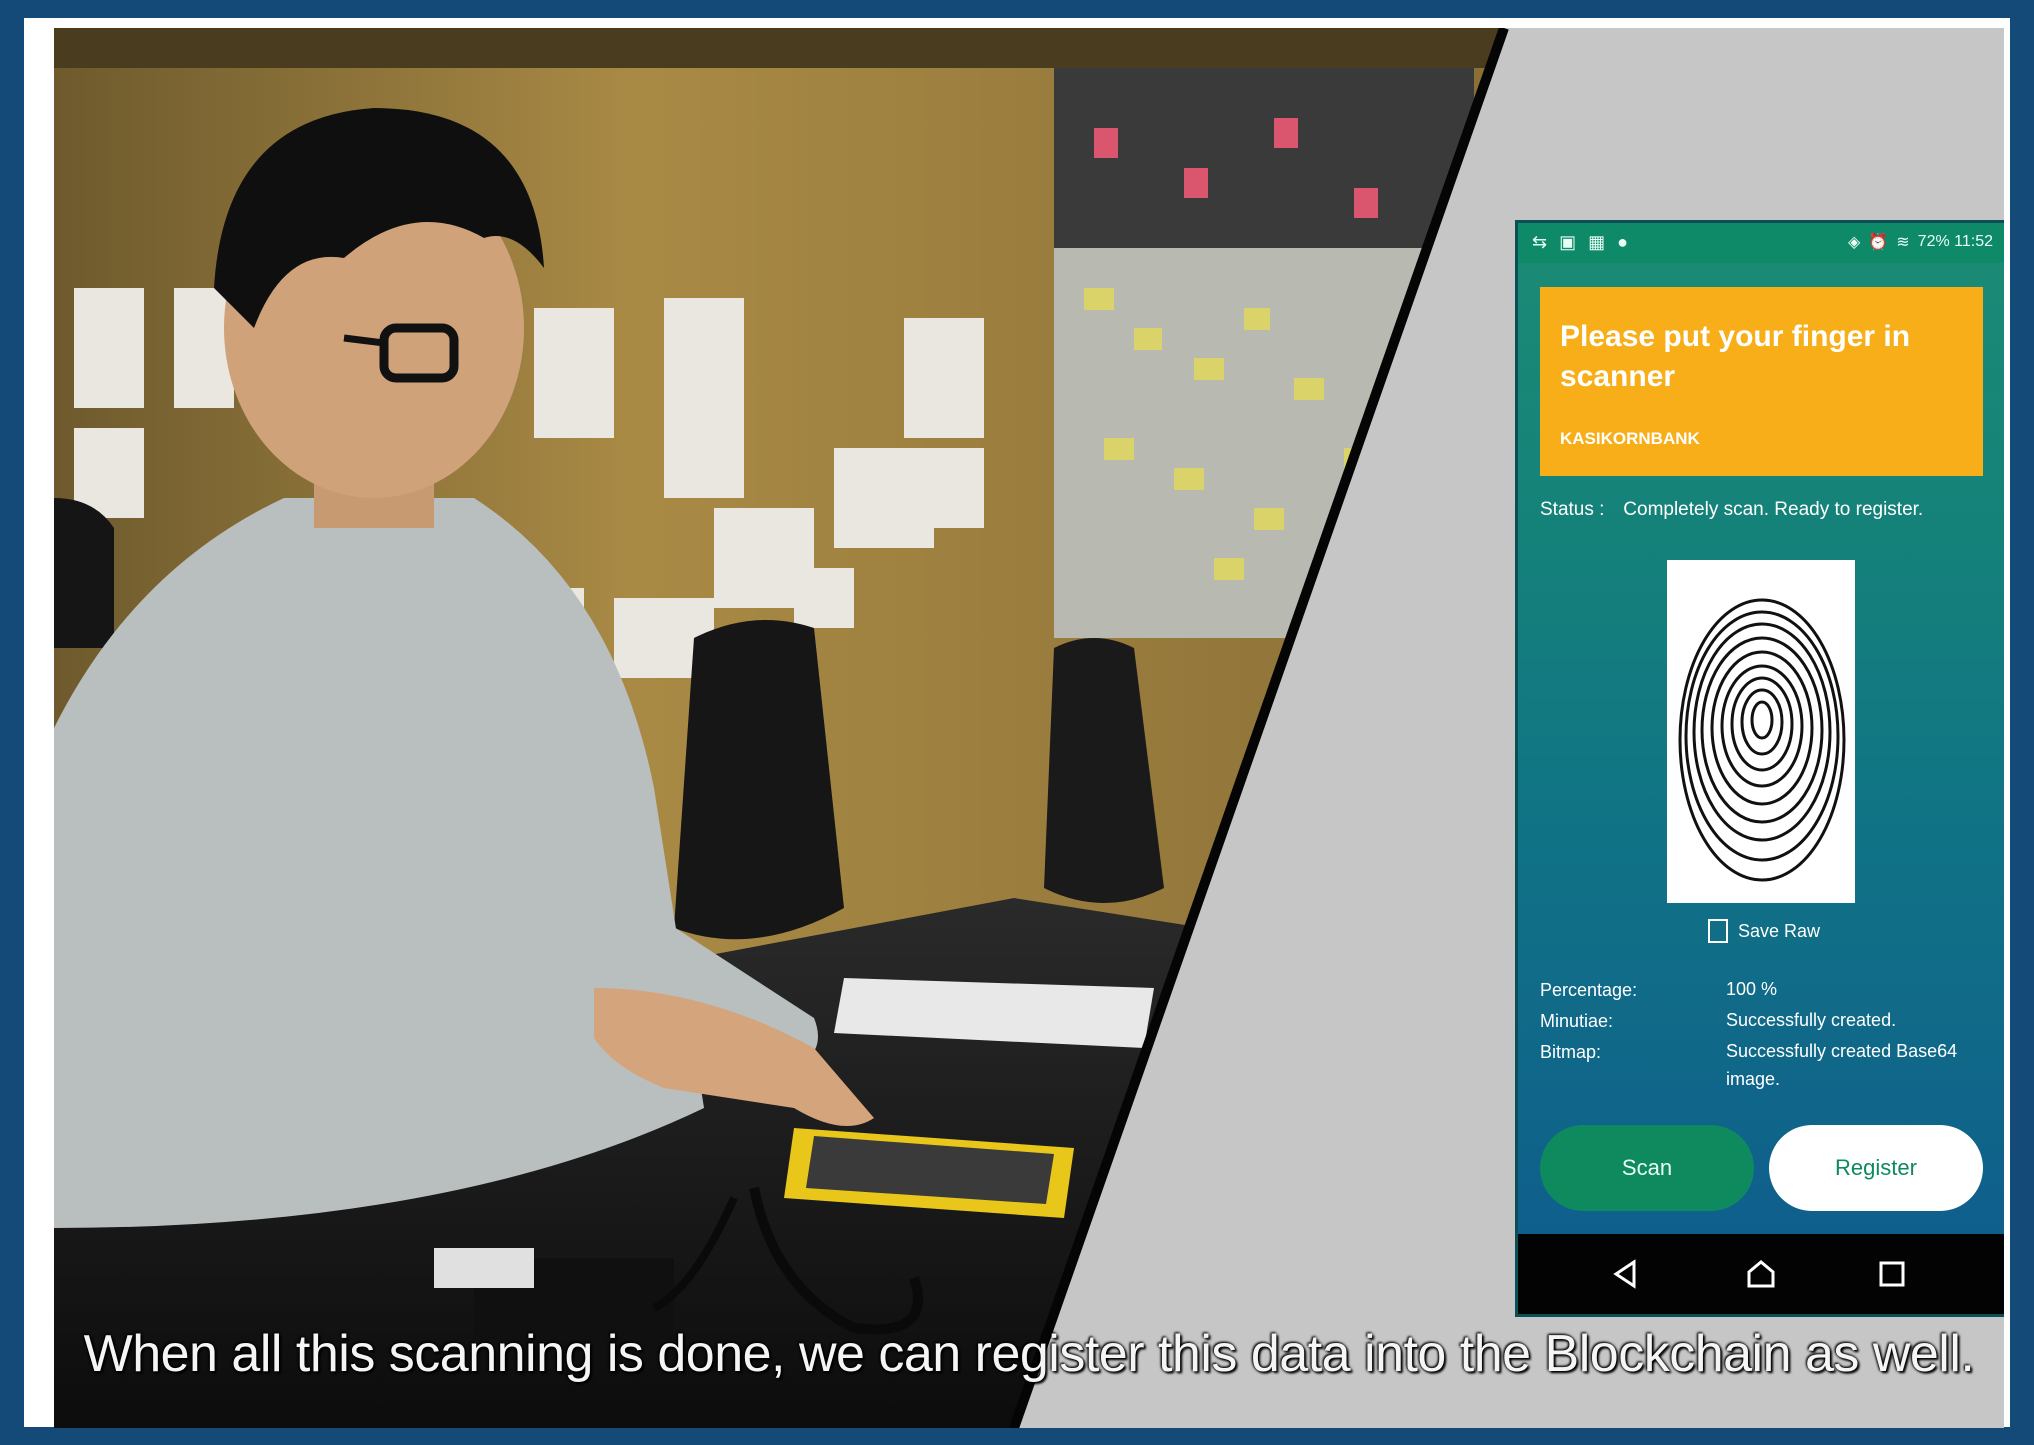 The width and height of the screenshot is (2034, 1445). I want to click on status-label: Status :, so click(1572, 509).